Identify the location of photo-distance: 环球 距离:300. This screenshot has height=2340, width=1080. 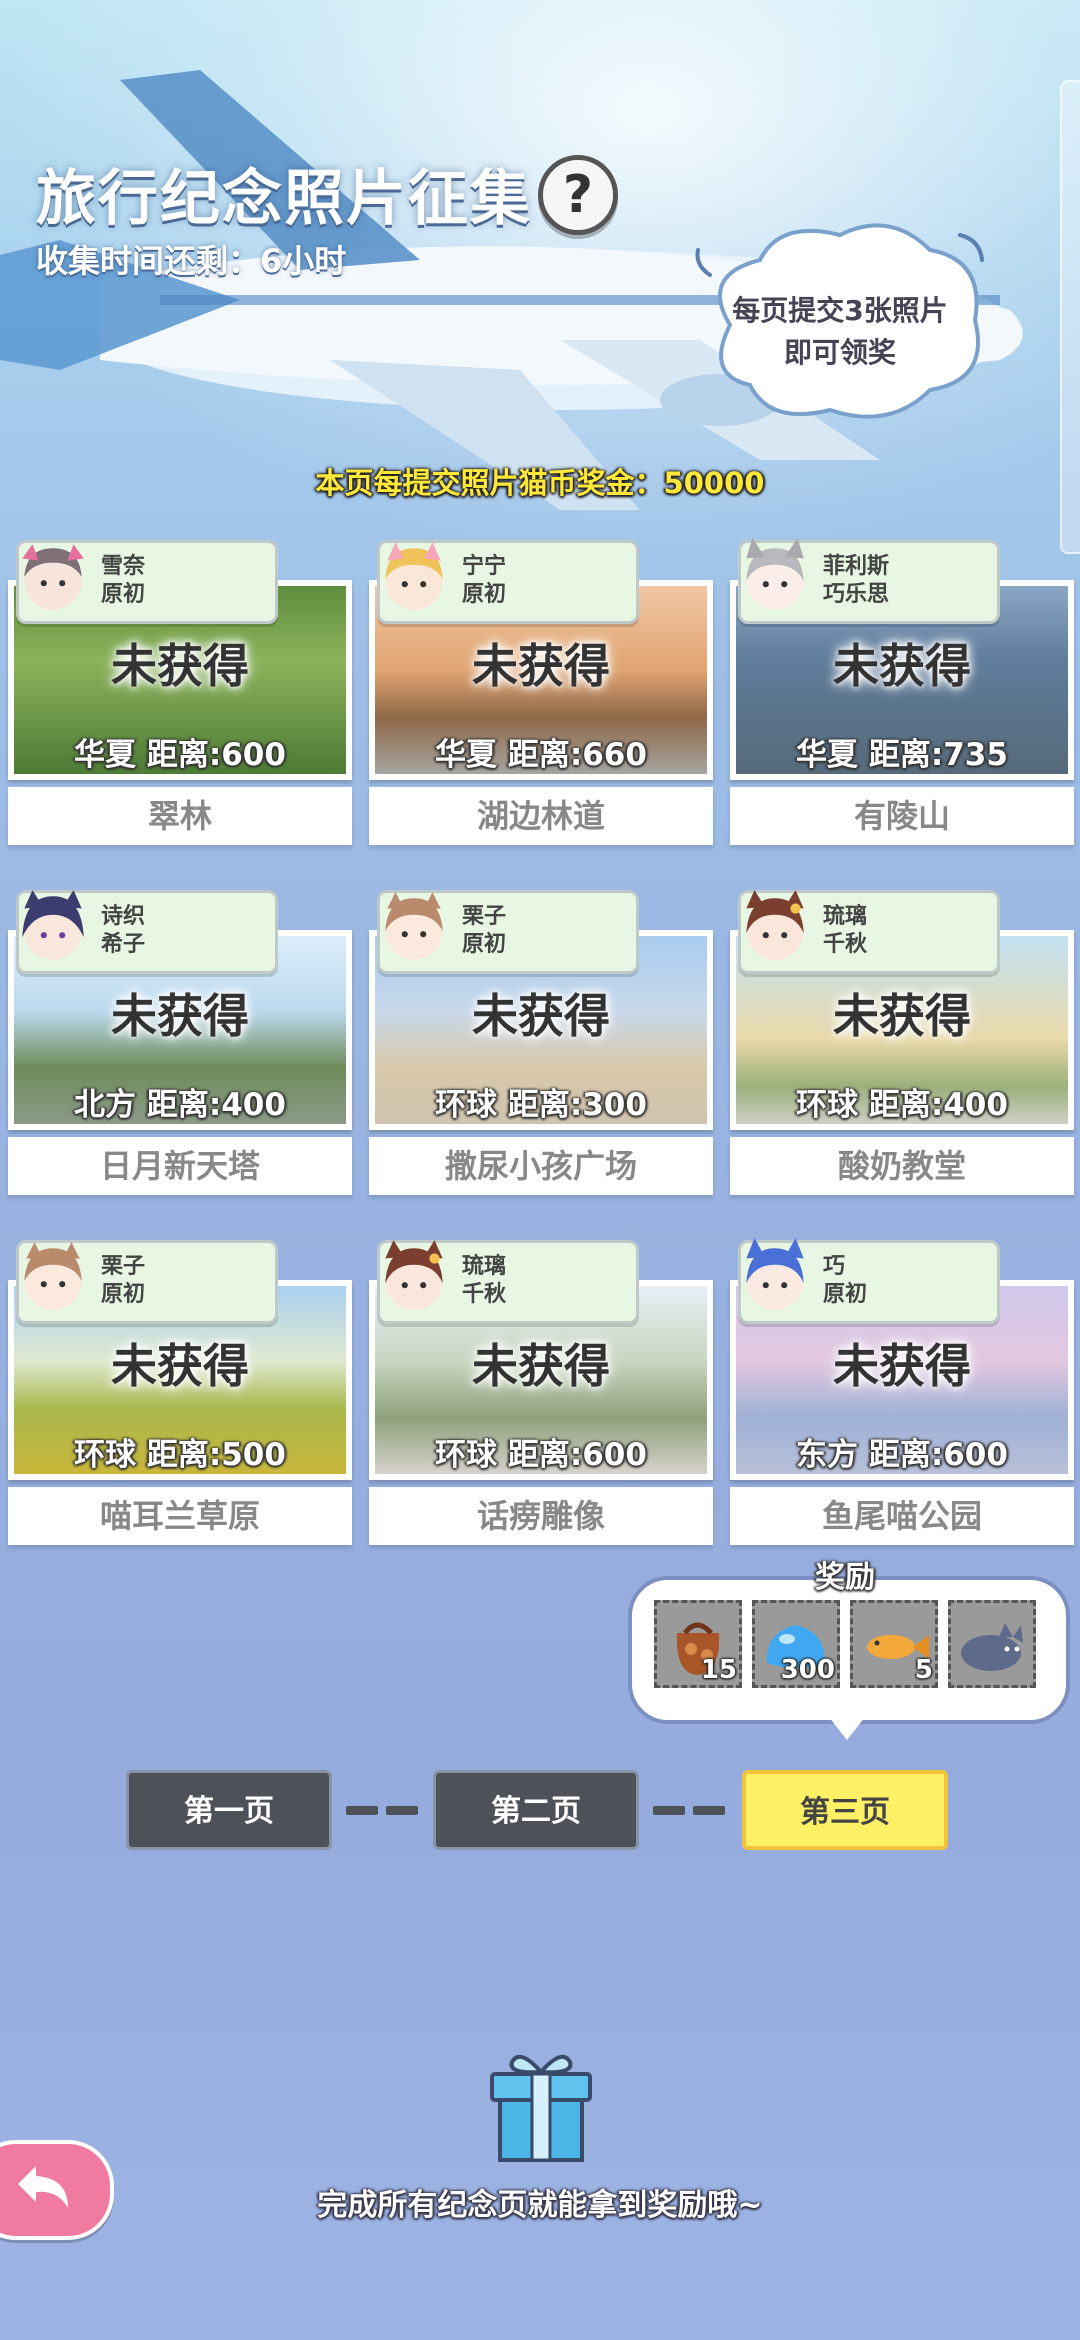
(541, 1105).